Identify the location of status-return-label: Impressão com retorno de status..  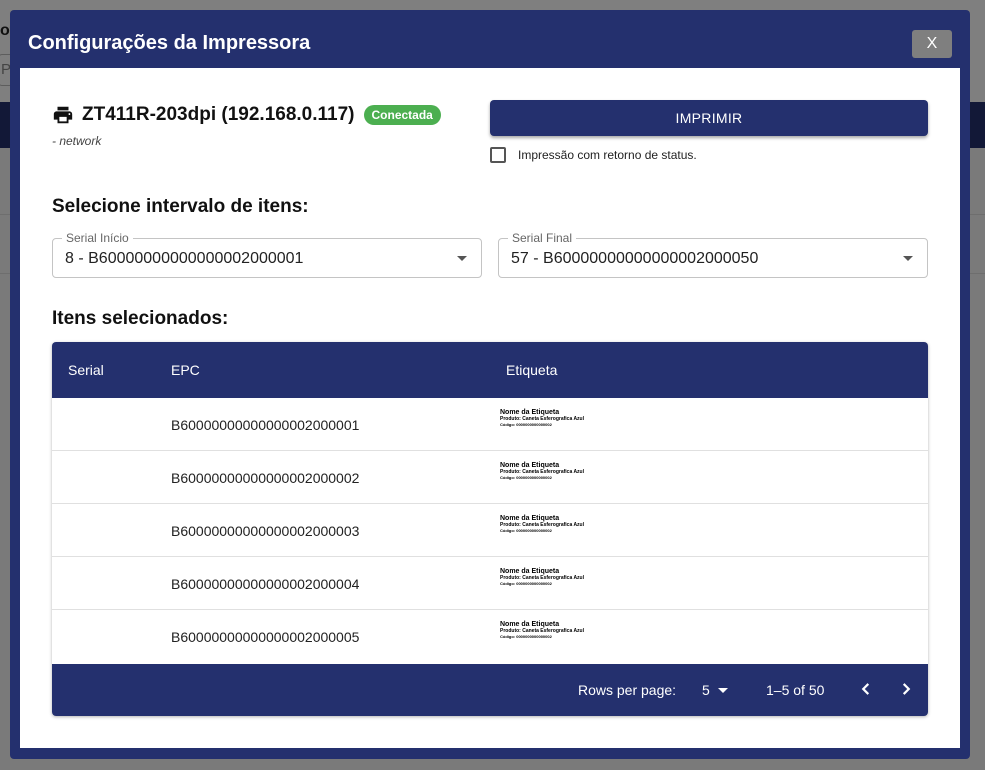
(607, 155).